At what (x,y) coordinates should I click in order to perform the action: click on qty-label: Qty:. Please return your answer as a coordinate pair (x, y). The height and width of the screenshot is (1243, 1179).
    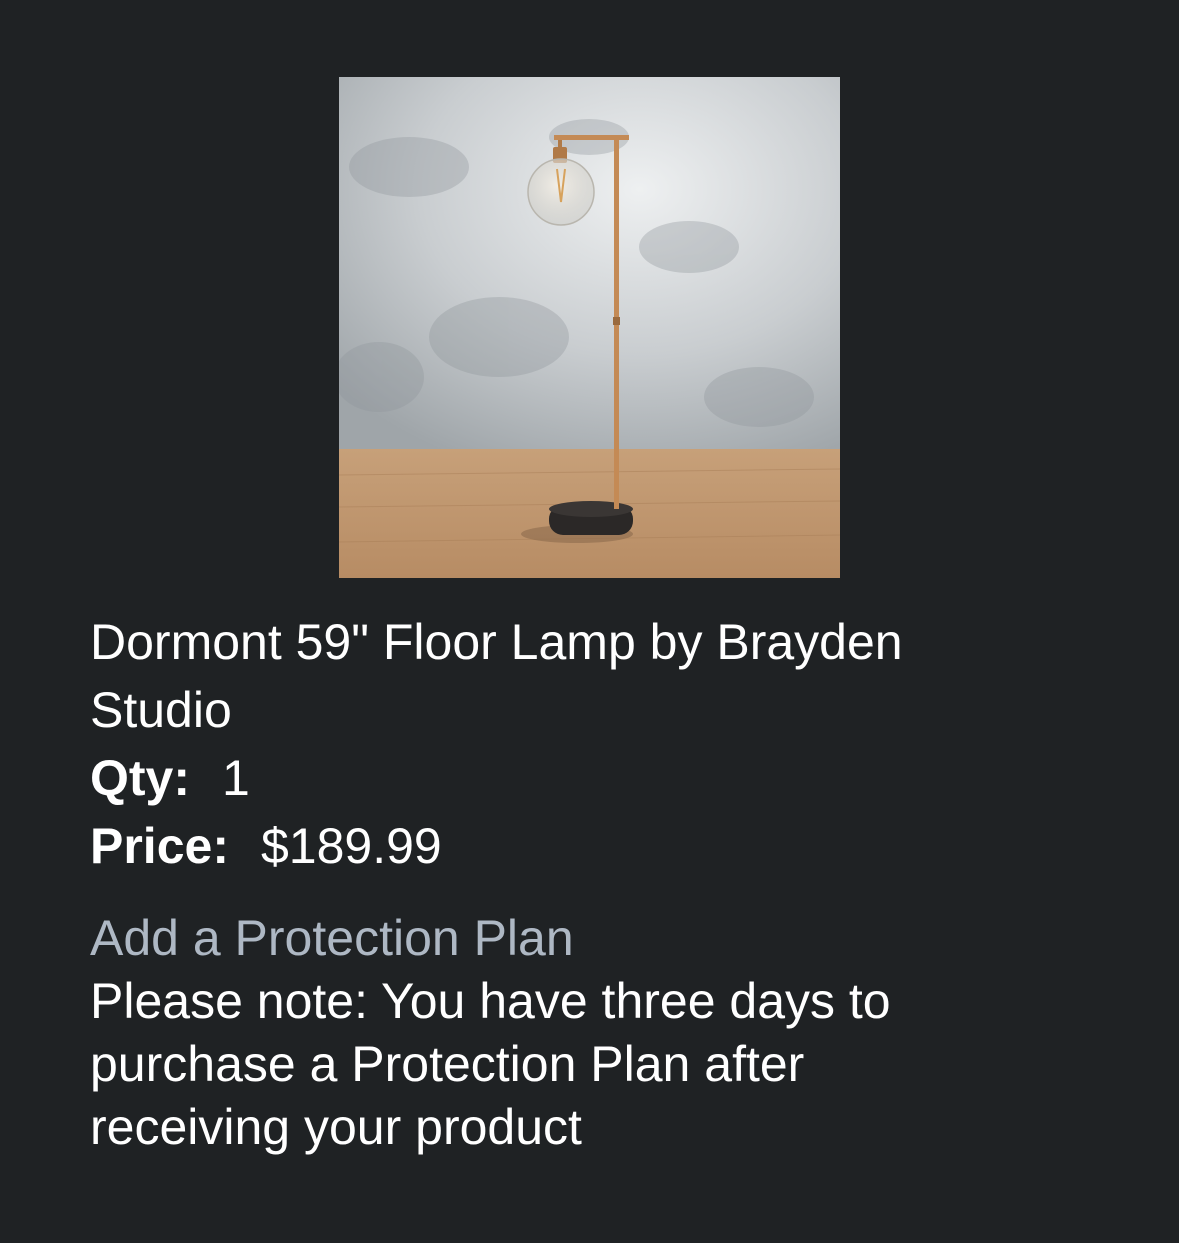
    Looking at the image, I should click on (140, 778).